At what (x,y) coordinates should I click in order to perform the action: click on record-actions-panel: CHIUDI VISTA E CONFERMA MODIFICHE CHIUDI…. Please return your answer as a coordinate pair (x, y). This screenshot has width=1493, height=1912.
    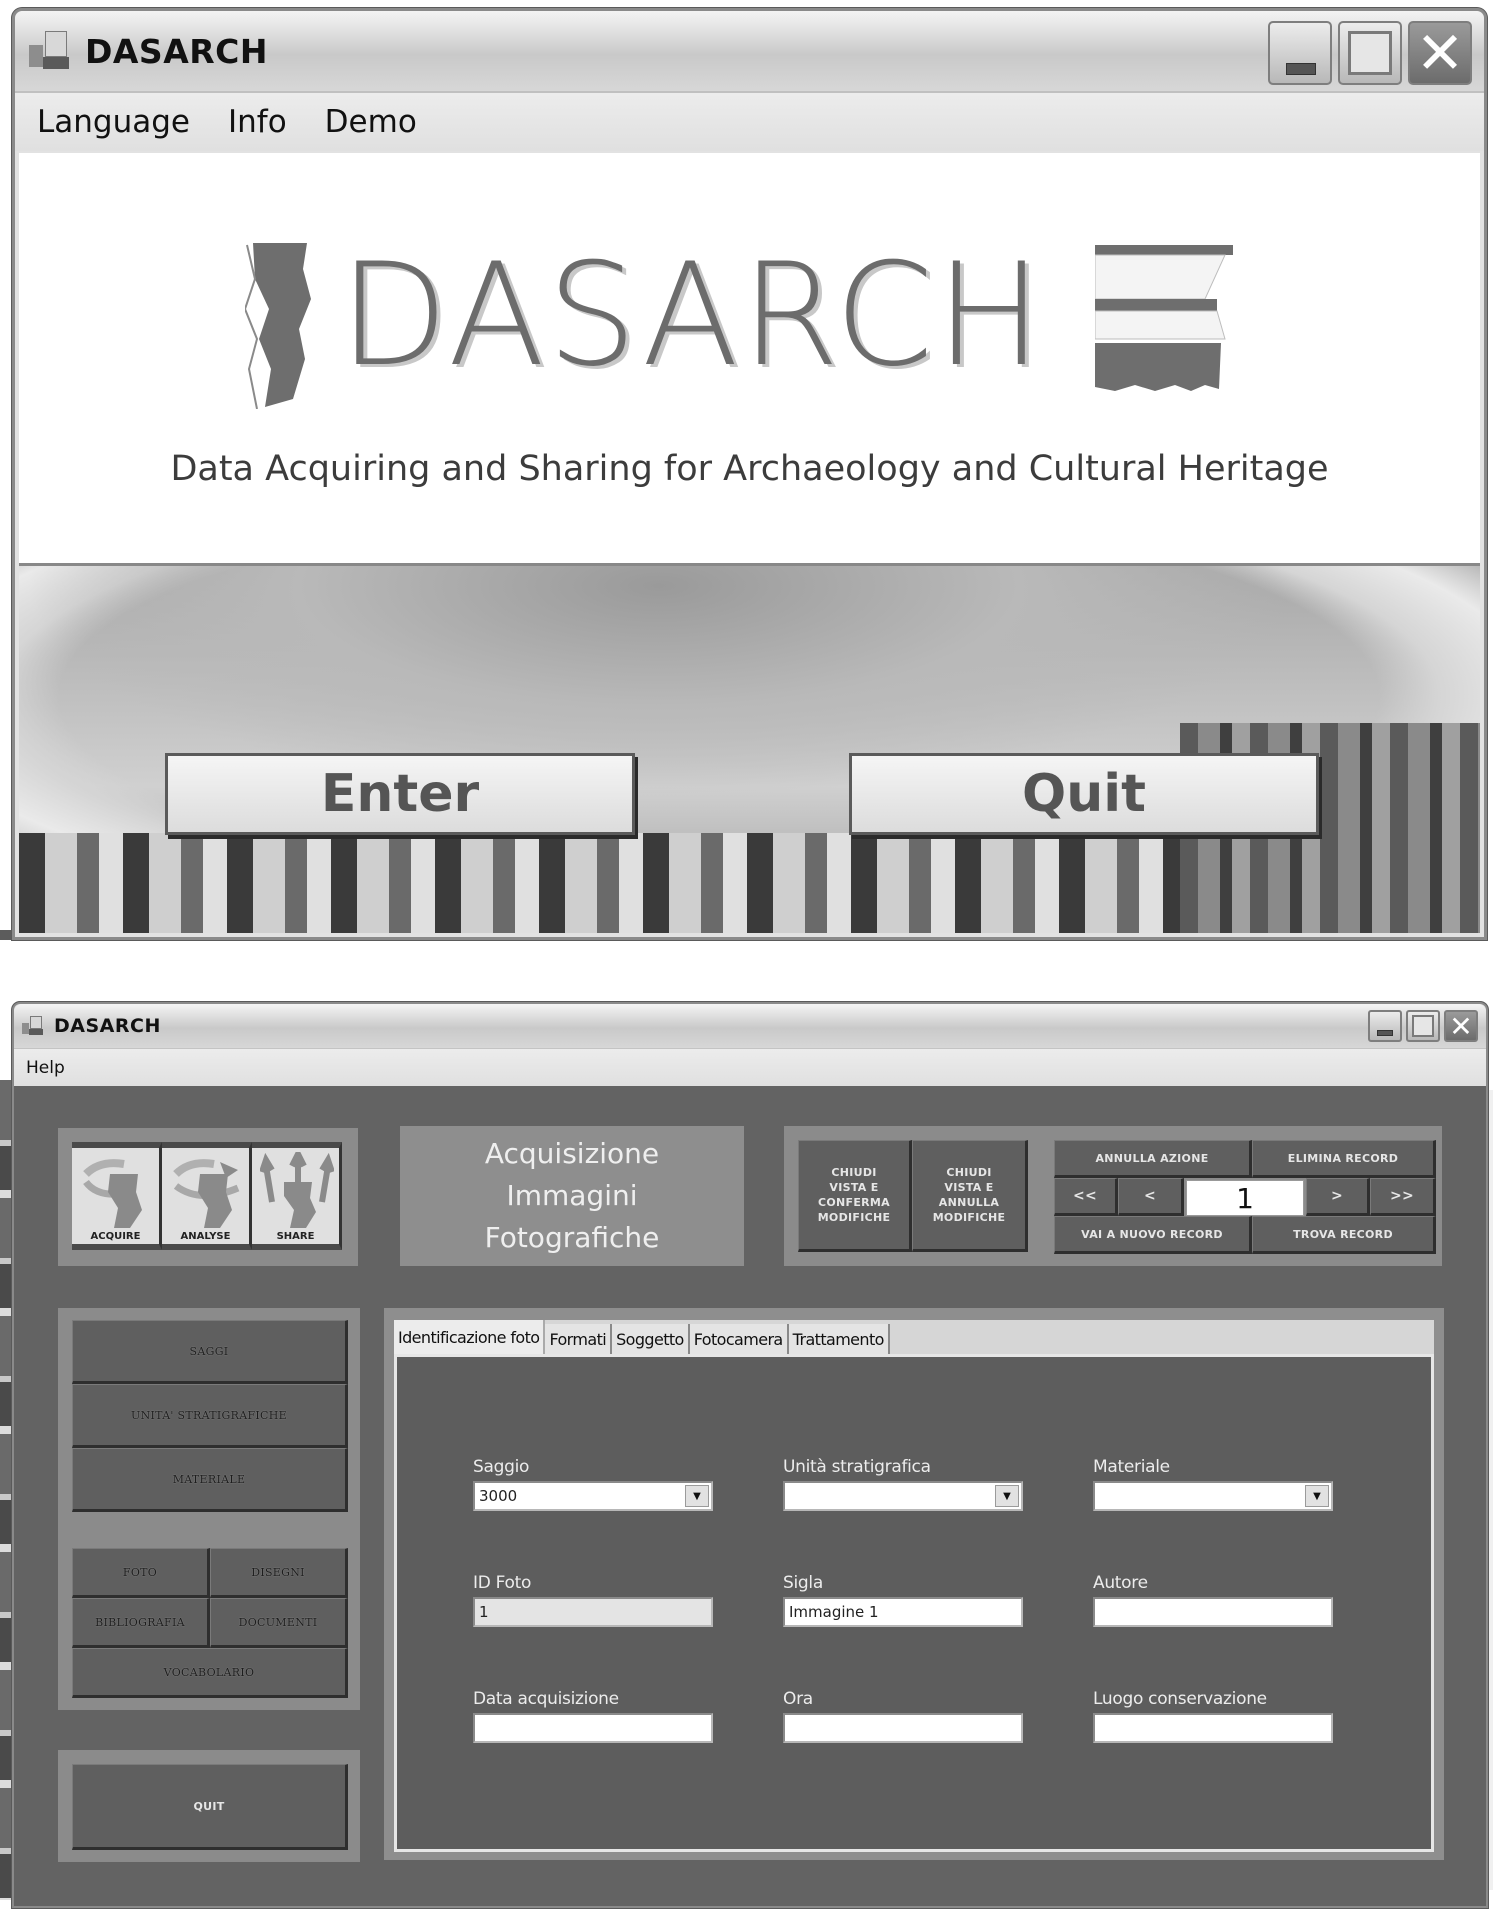
    Looking at the image, I should click on (1113, 1196).